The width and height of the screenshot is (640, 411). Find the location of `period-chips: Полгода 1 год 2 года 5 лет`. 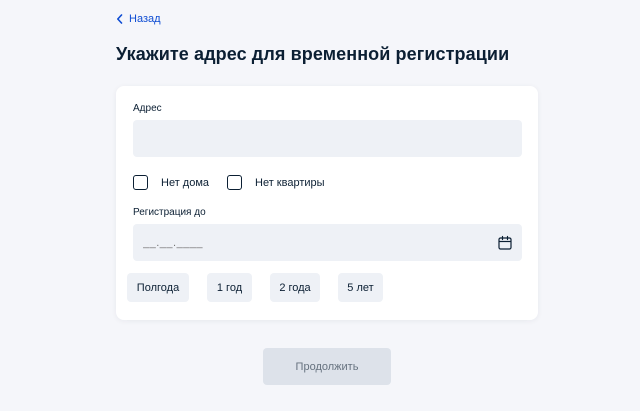

period-chips: Полгода 1 год 2 года 5 лет is located at coordinates (264, 287).